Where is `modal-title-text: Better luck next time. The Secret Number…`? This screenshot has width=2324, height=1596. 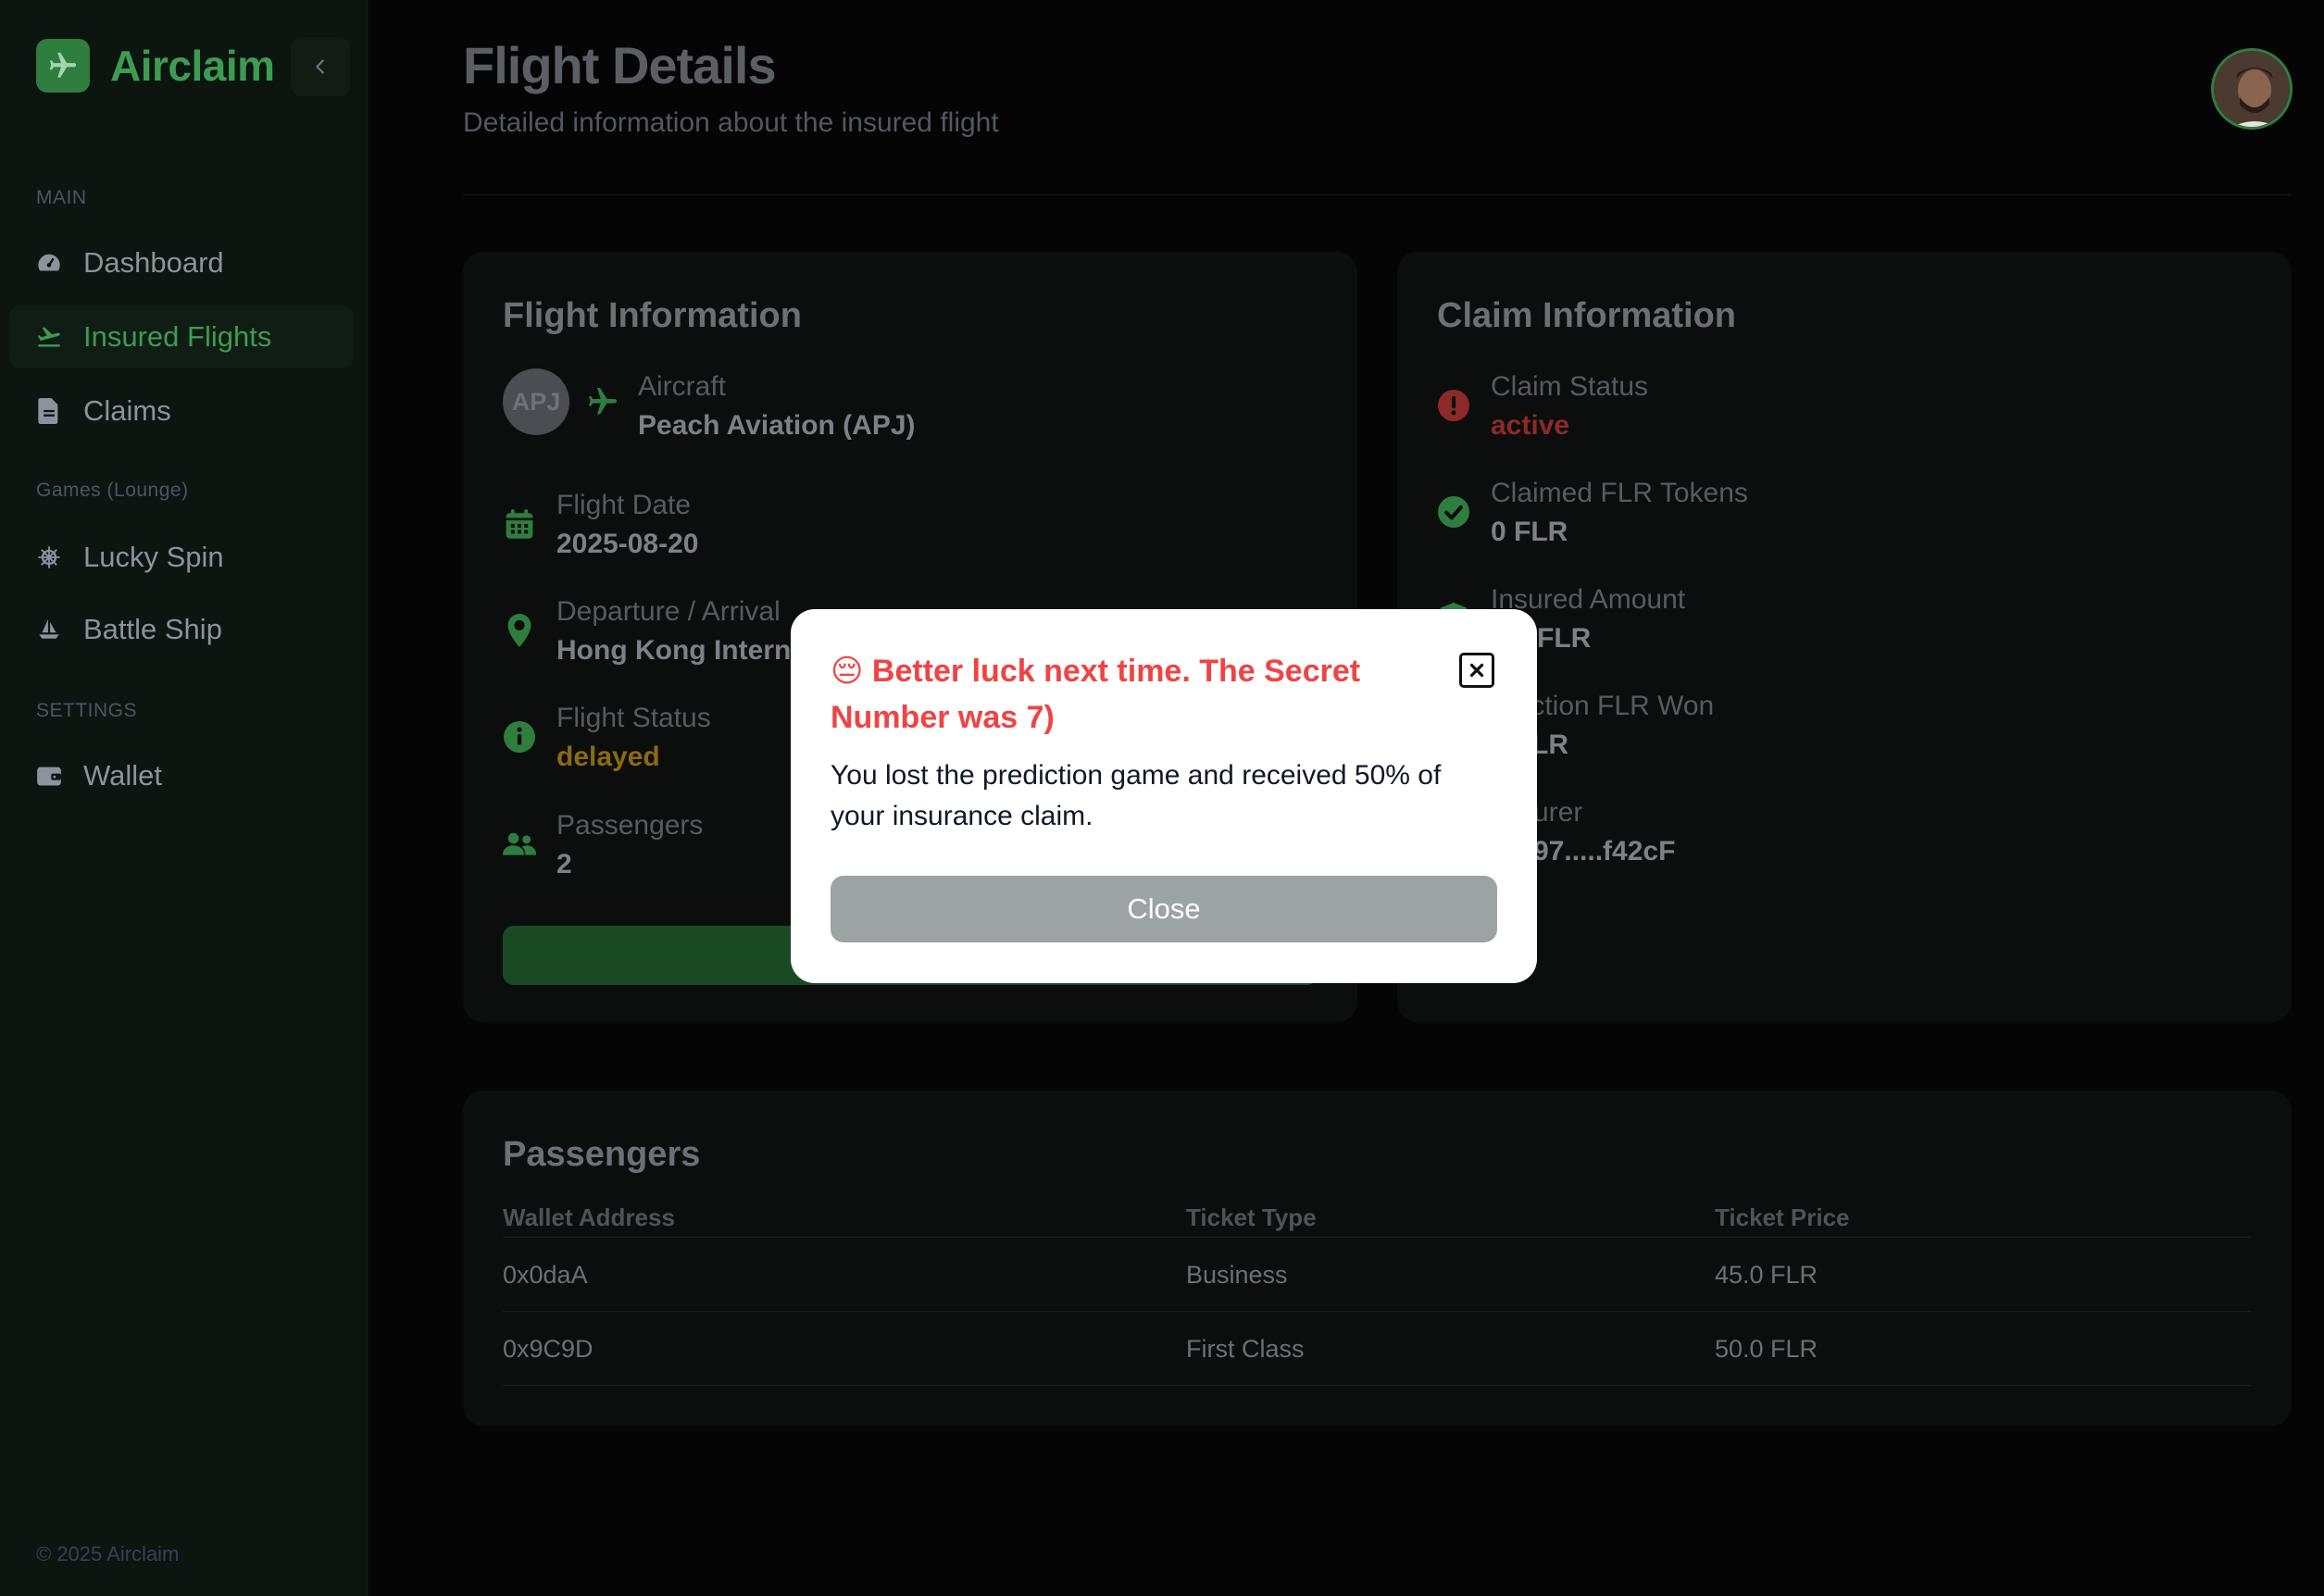
modal-title-text: Better luck next time. The Secret Number… is located at coordinates (1096, 694).